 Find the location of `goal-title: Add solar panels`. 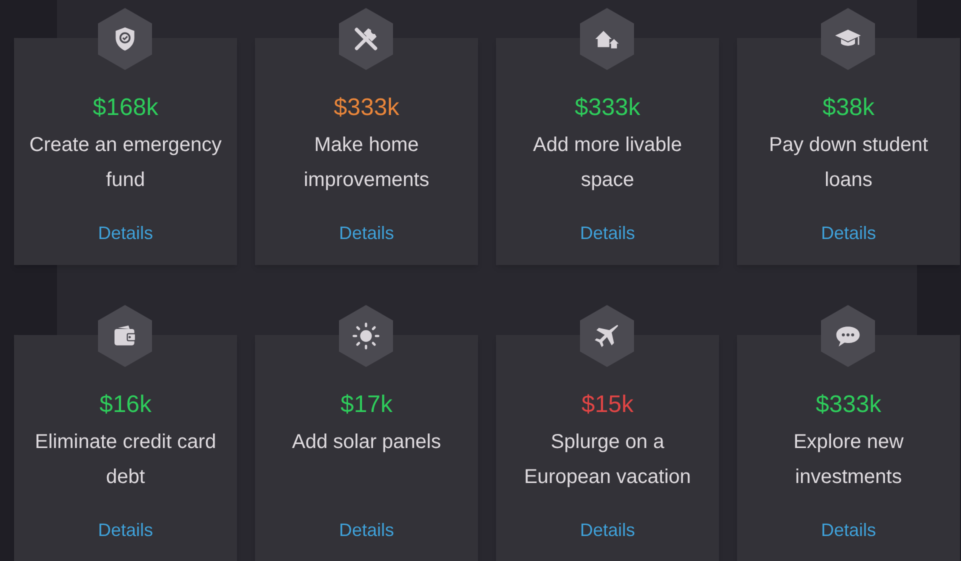

goal-title: Add solar panels is located at coordinates (366, 442).